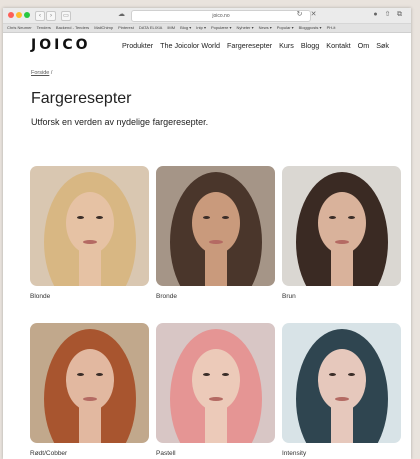 This screenshot has width=420, height=459. Describe the element at coordinates (375, 15) in the screenshot. I see `info-icon: ●` at that location.